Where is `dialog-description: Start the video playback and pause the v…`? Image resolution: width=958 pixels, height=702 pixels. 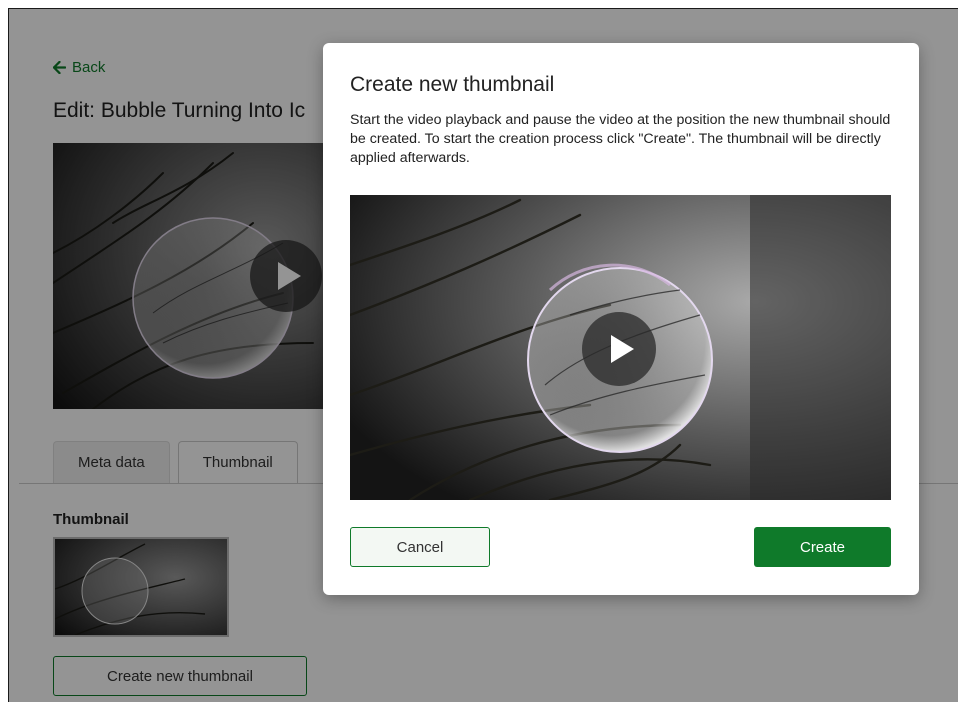 dialog-description: Start the video playback and pause the v… is located at coordinates (620, 139).